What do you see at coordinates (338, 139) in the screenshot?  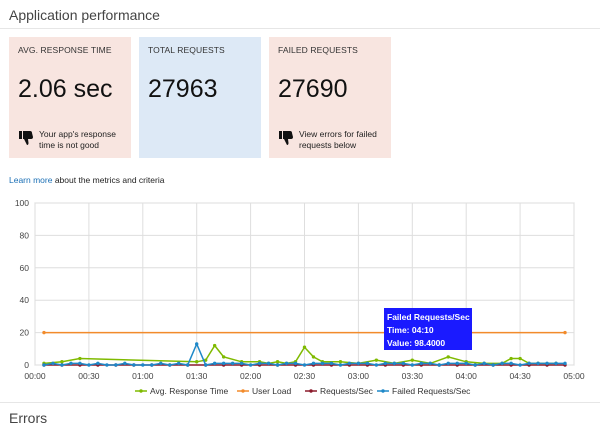 I see `card-note-text: View errors for failed requests below` at bounding box center [338, 139].